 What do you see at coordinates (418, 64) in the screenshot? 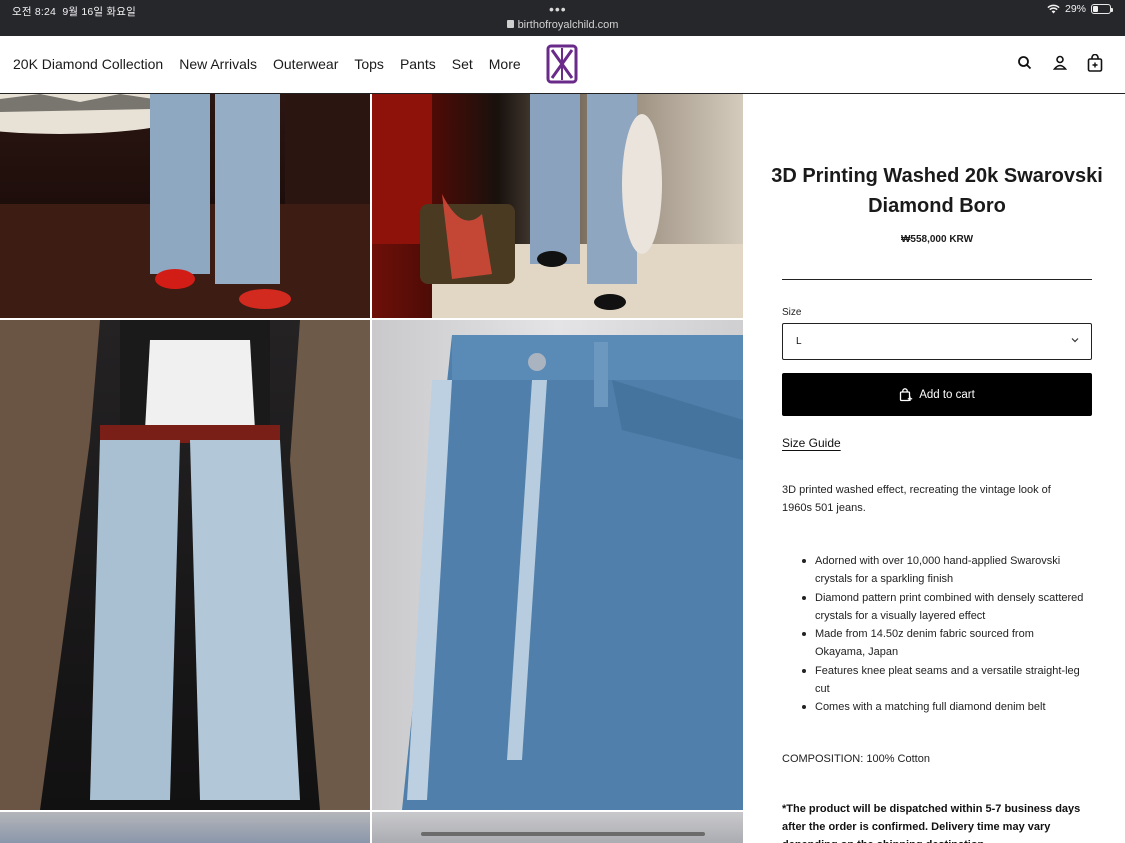
I see `nav-item-pants: Pants` at bounding box center [418, 64].